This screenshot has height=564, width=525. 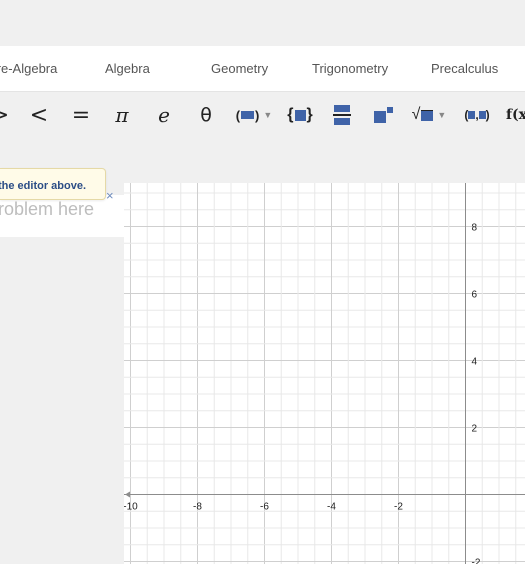 I want to click on y-tick-label: 8, so click(x=475, y=228).